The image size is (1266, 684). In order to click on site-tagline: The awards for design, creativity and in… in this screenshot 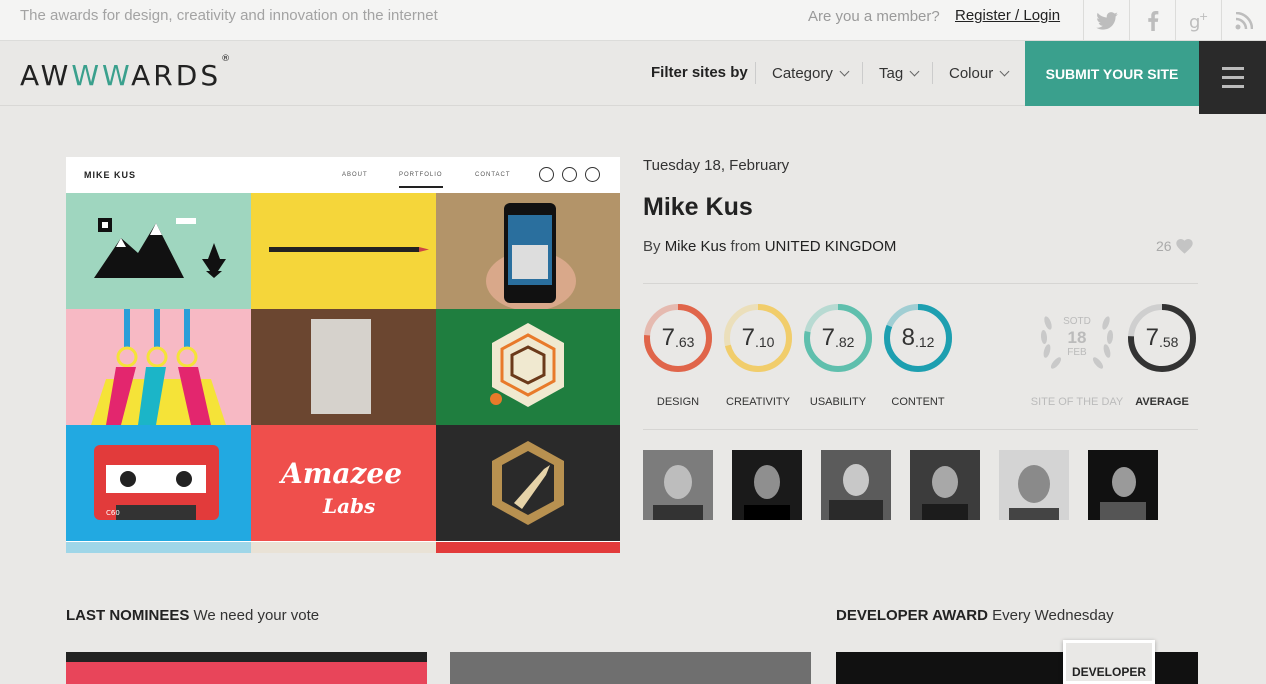, I will do `click(229, 15)`.